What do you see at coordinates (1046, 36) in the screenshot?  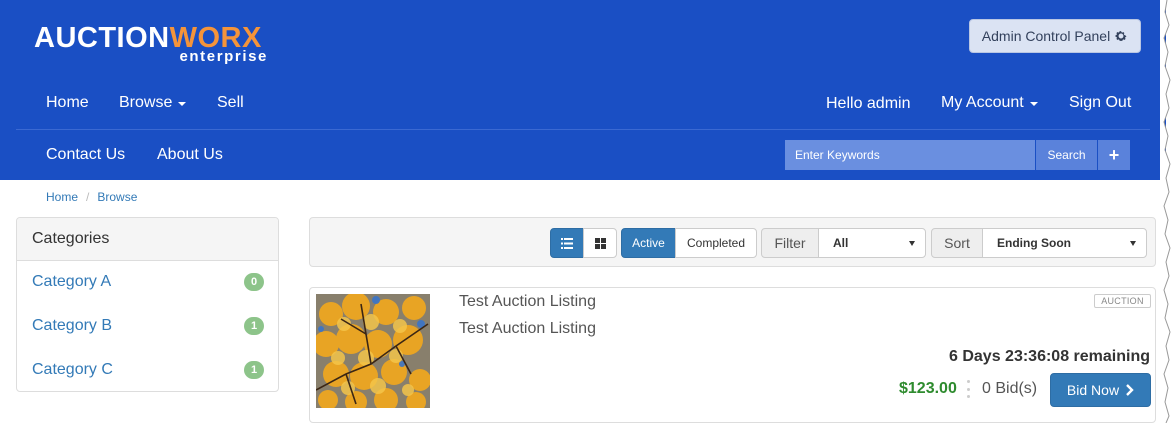 I see `admin-button-label: Admin Control Panel` at bounding box center [1046, 36].